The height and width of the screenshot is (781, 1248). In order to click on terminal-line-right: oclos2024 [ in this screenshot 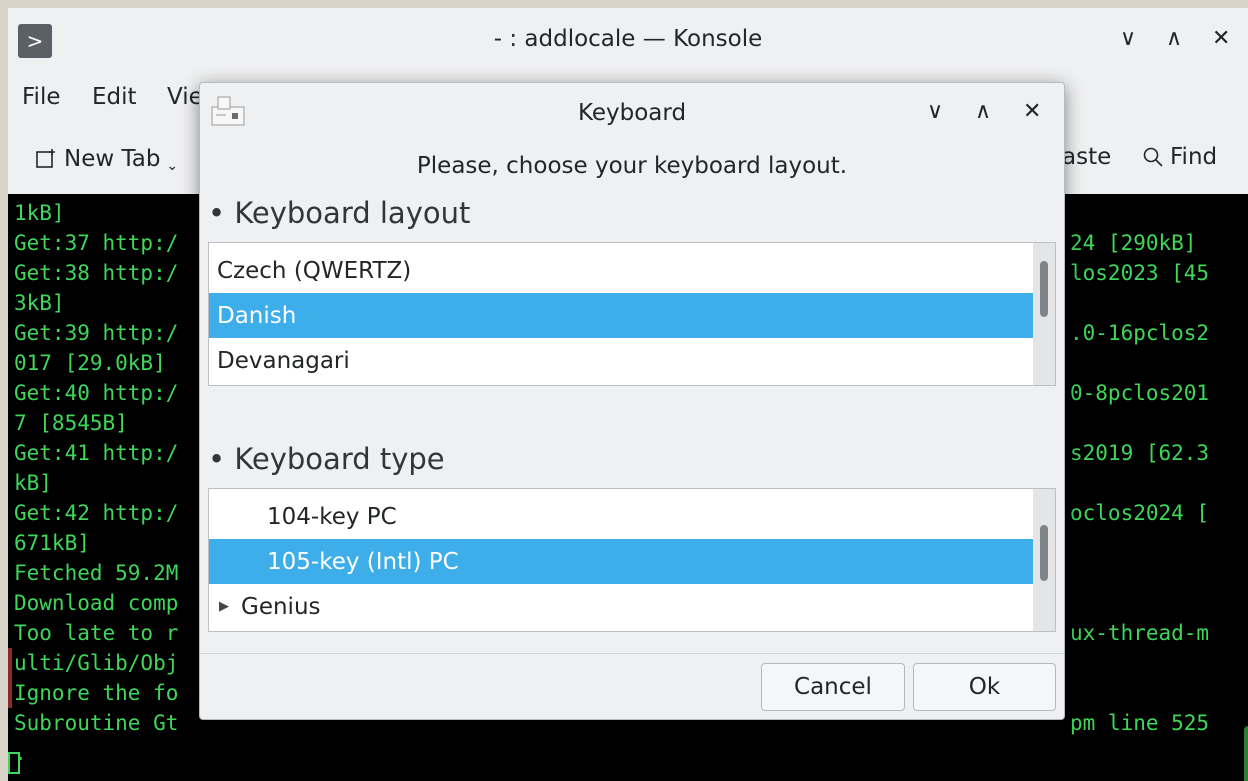, I will do `click(1140, 513)`.